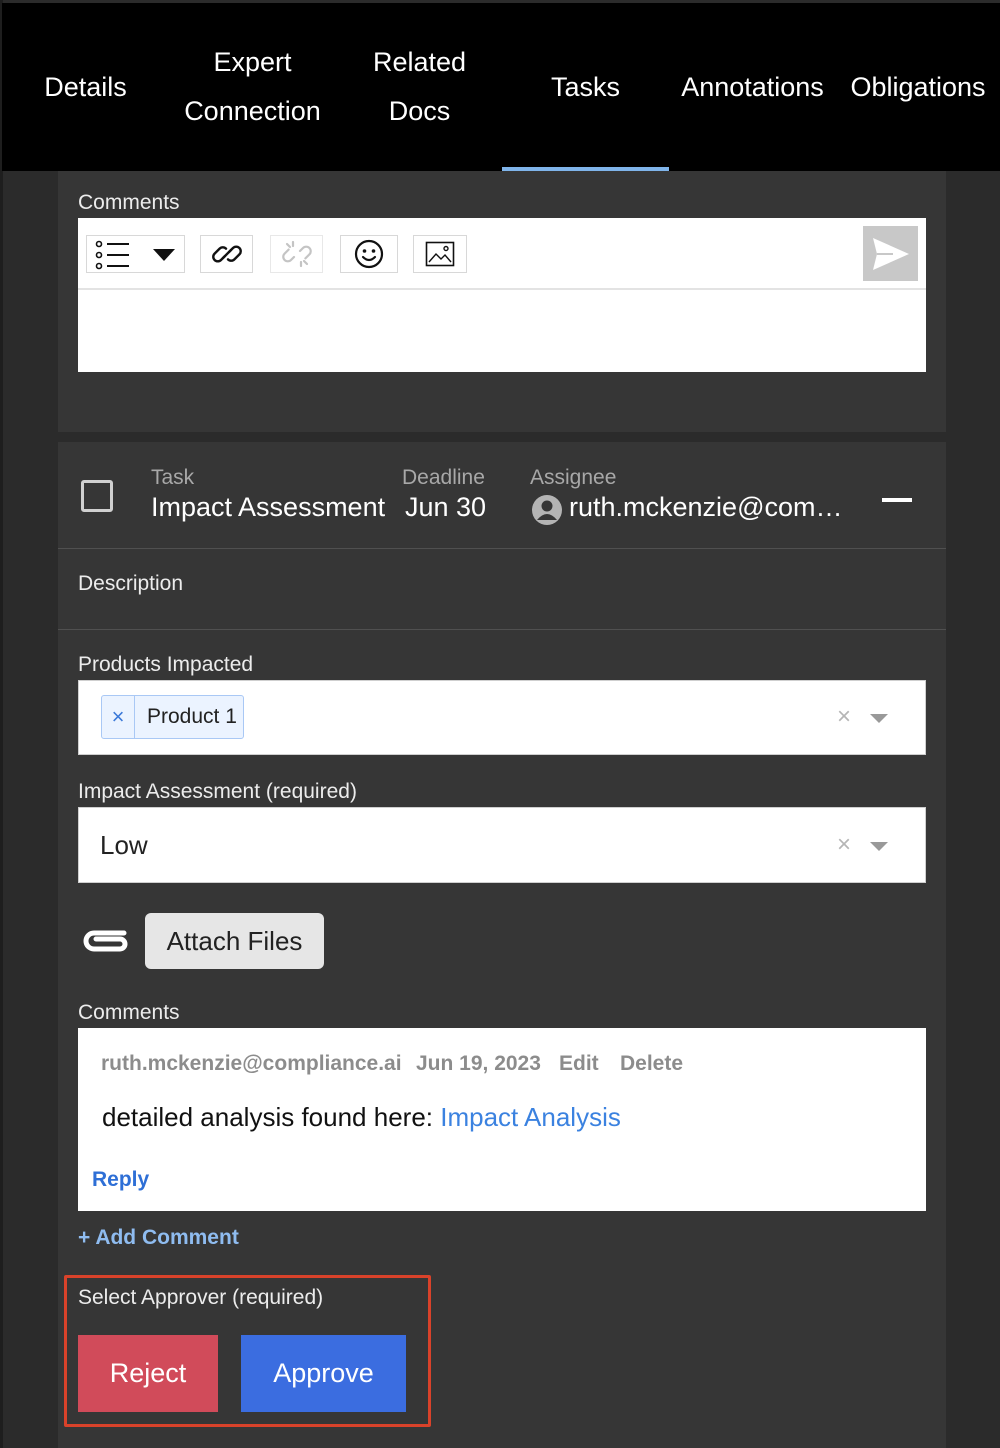 The height and width of the screenshot is (1448, 1000). Describe the element at coordinates (419, 111) in the screenshot. I see `tab-label: Docs` at that location.